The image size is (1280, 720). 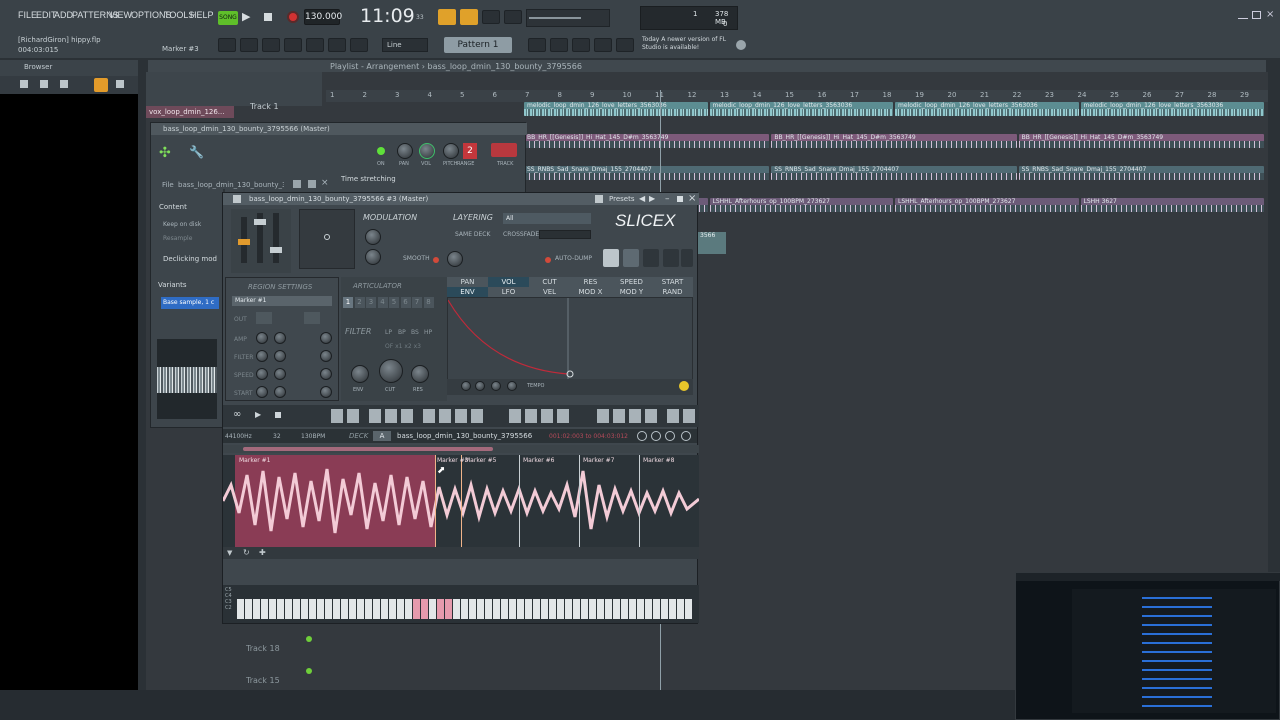 I want to click on articulator-slot: 3, so click(x=371, y=302).